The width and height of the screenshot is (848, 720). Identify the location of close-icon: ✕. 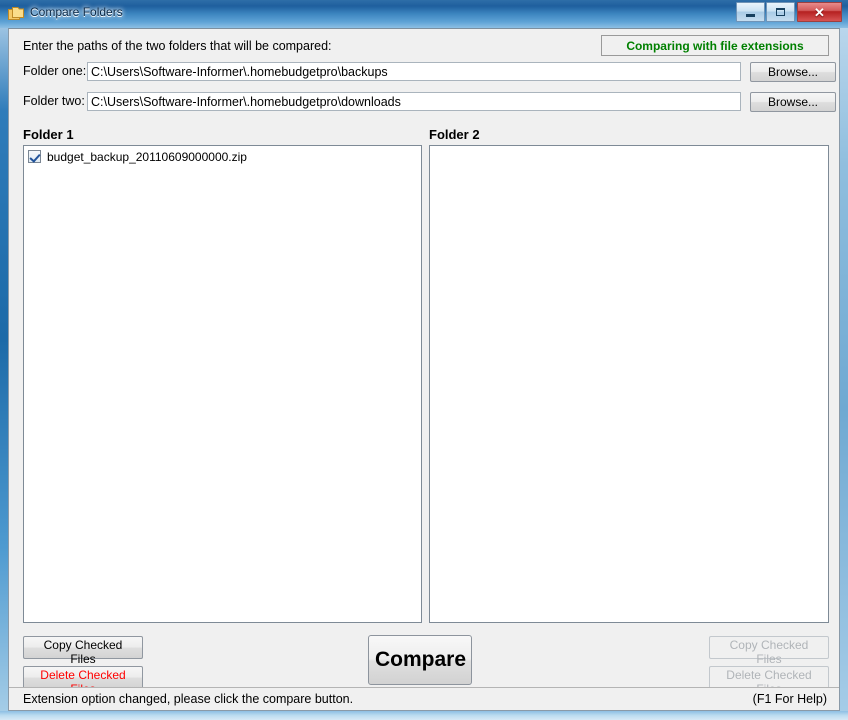
(819, 12).